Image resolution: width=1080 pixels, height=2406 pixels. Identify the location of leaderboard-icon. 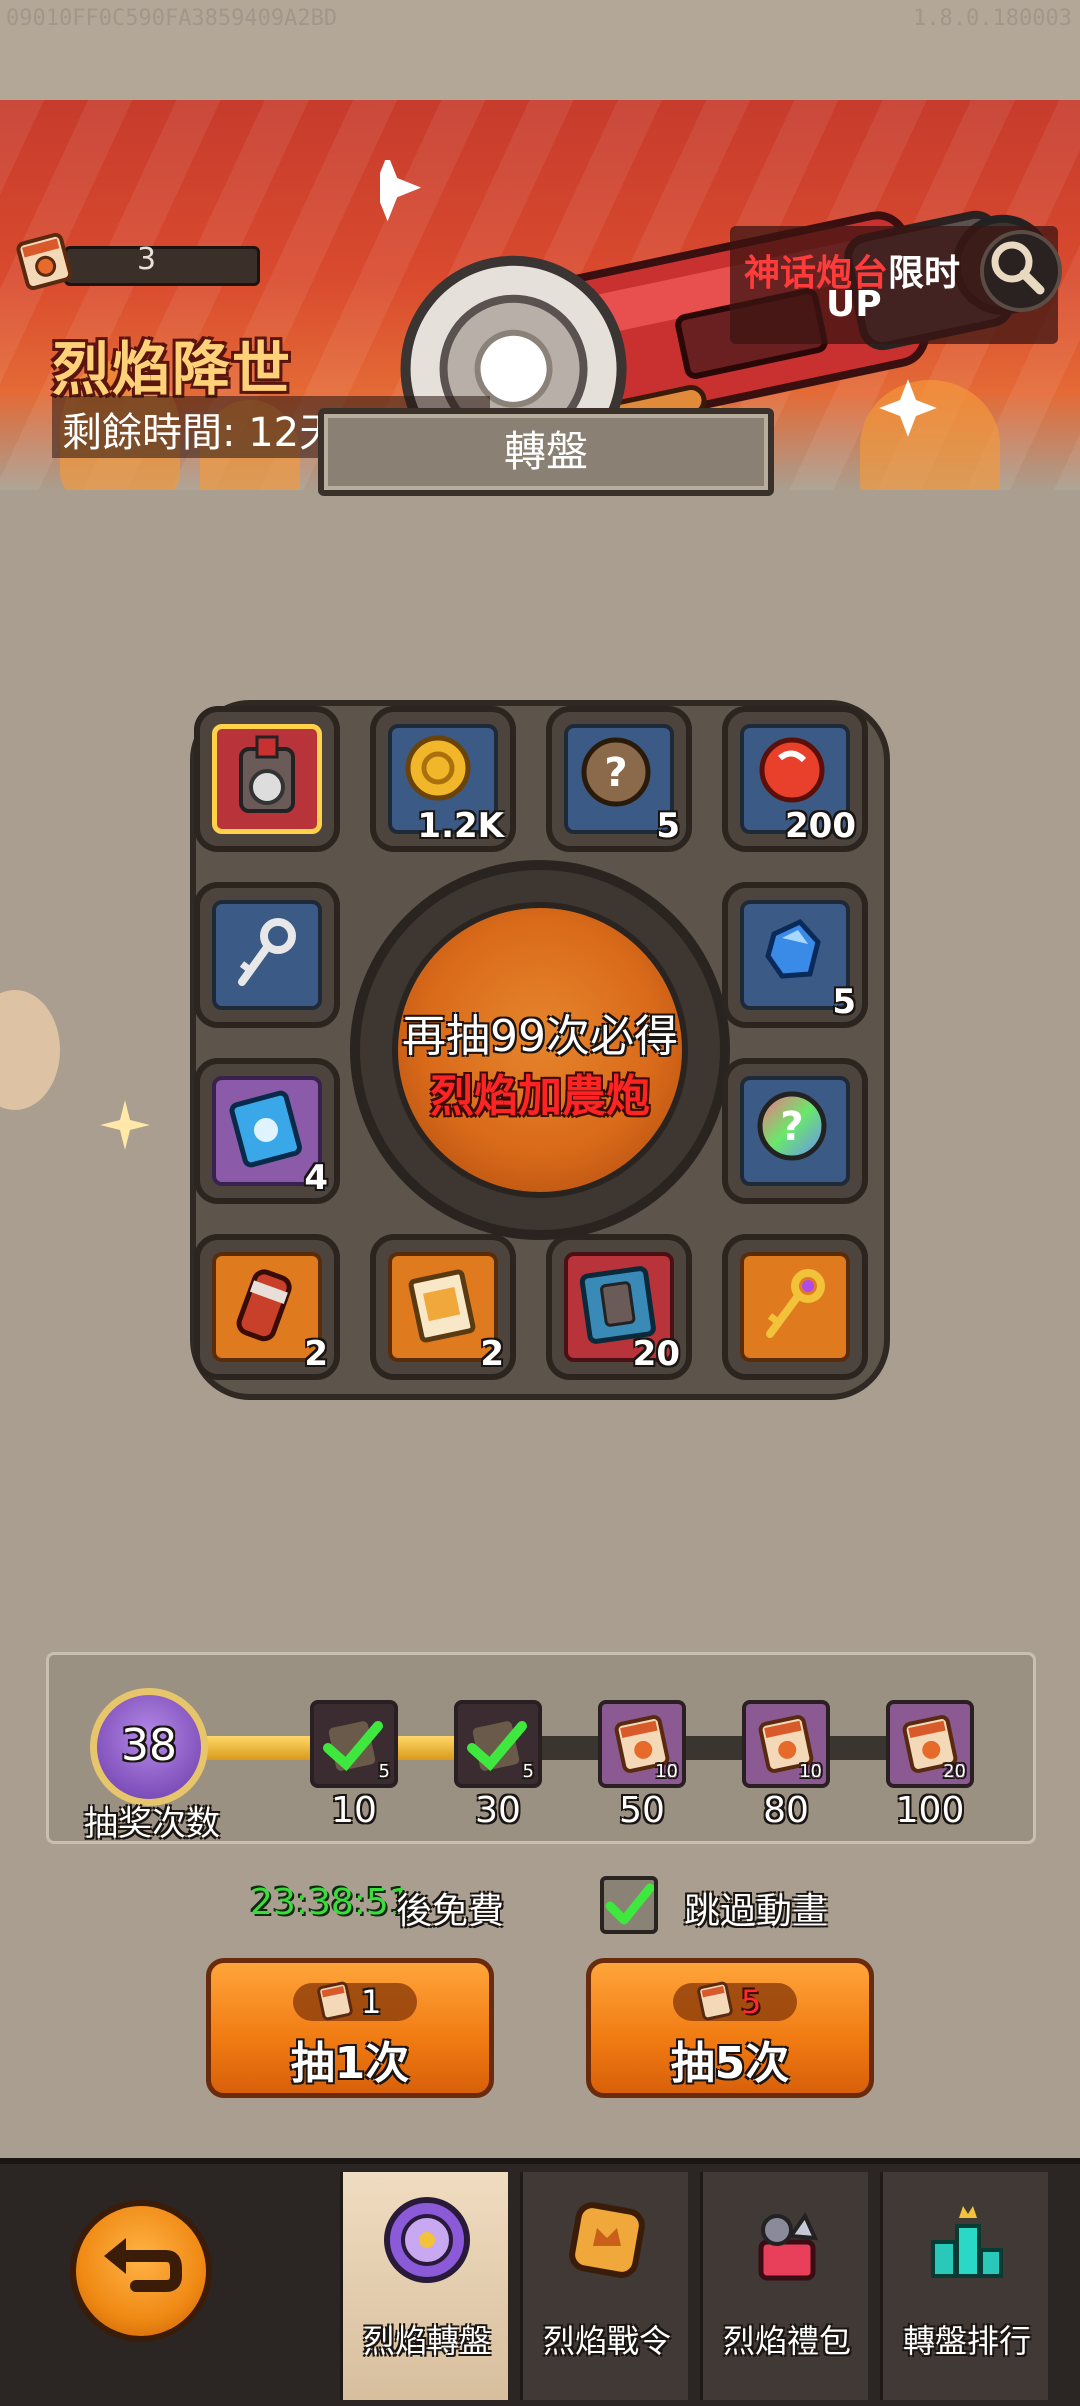
(967, 2242).